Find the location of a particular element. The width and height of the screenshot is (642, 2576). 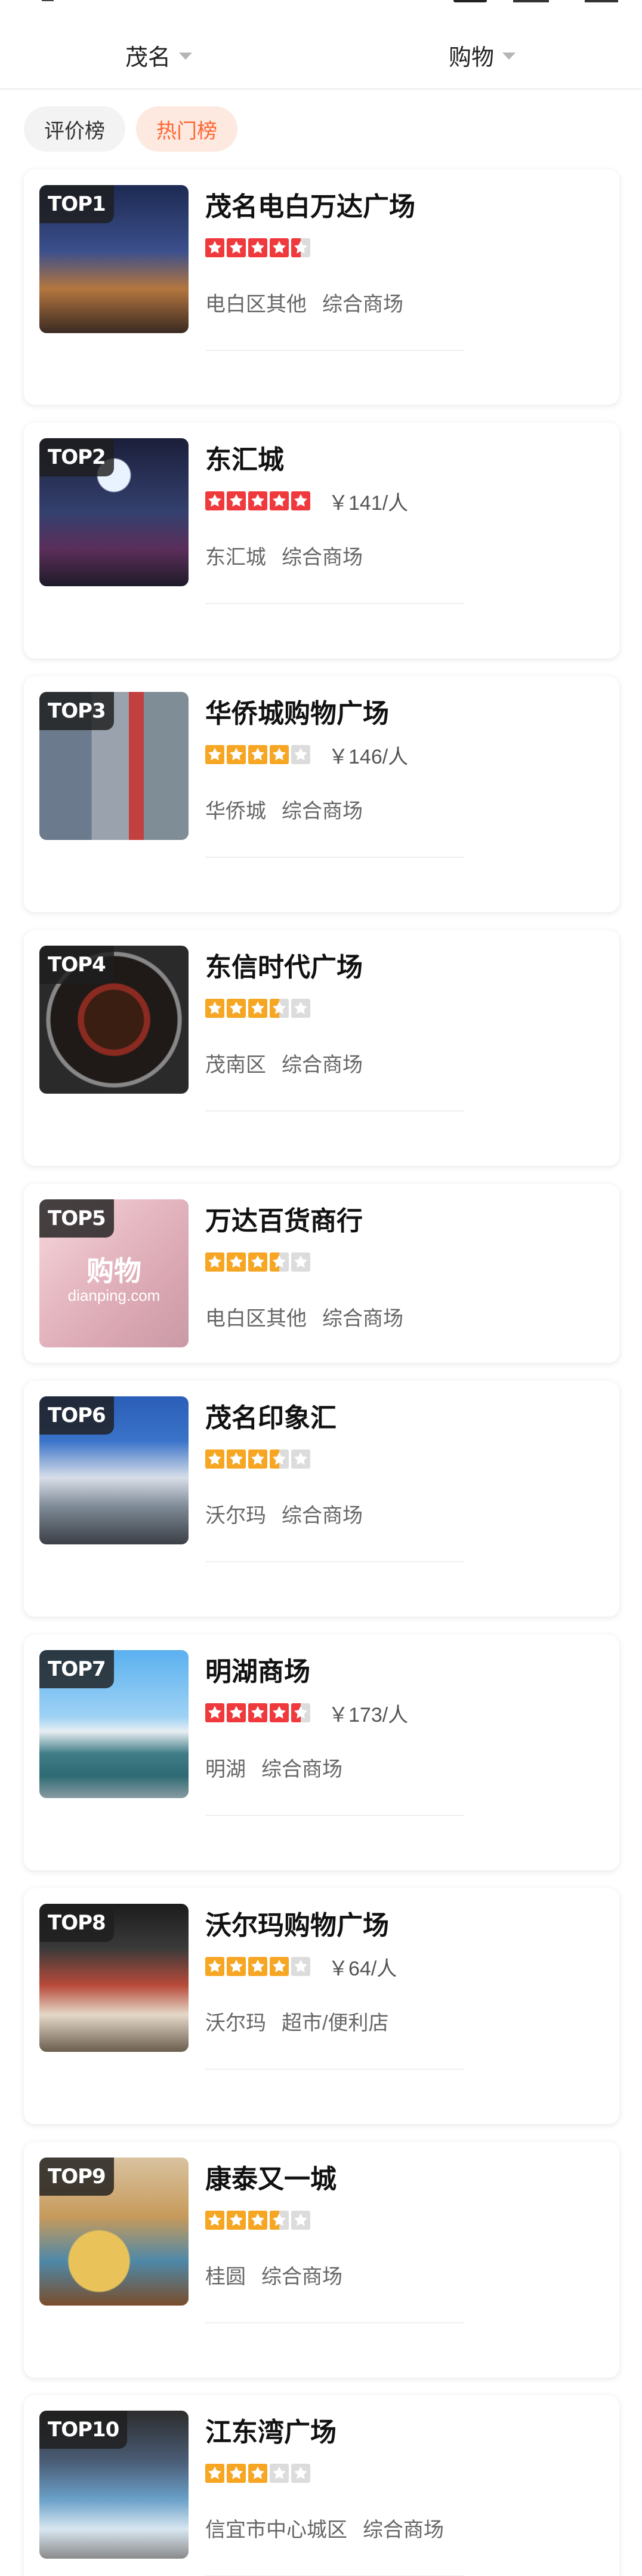

store-area: 茂南区 is located at coordinates (235, 1065).